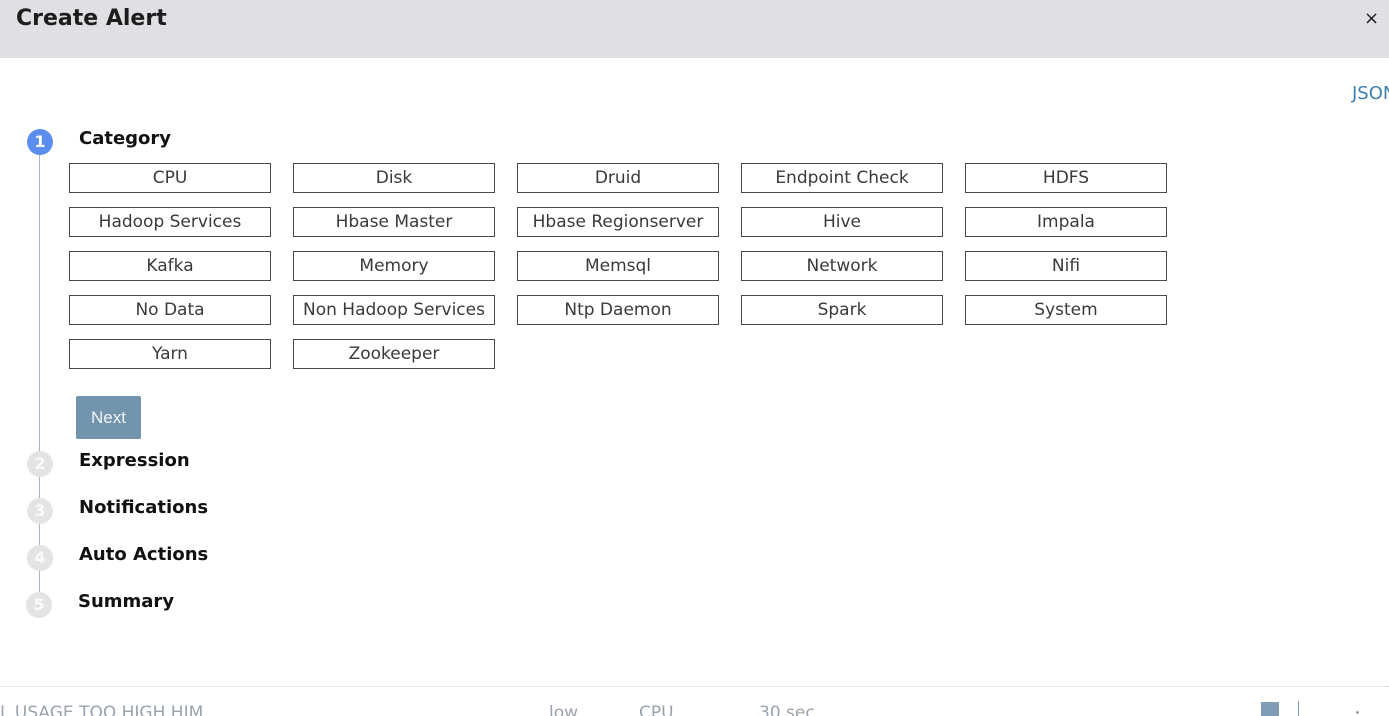 This screenshot has width=1389, height=716. Describe the element at coordinates (394, 310) in the screenshot. I see `category-non-hadoop-services-button: Non Hadoop Services` at that location.